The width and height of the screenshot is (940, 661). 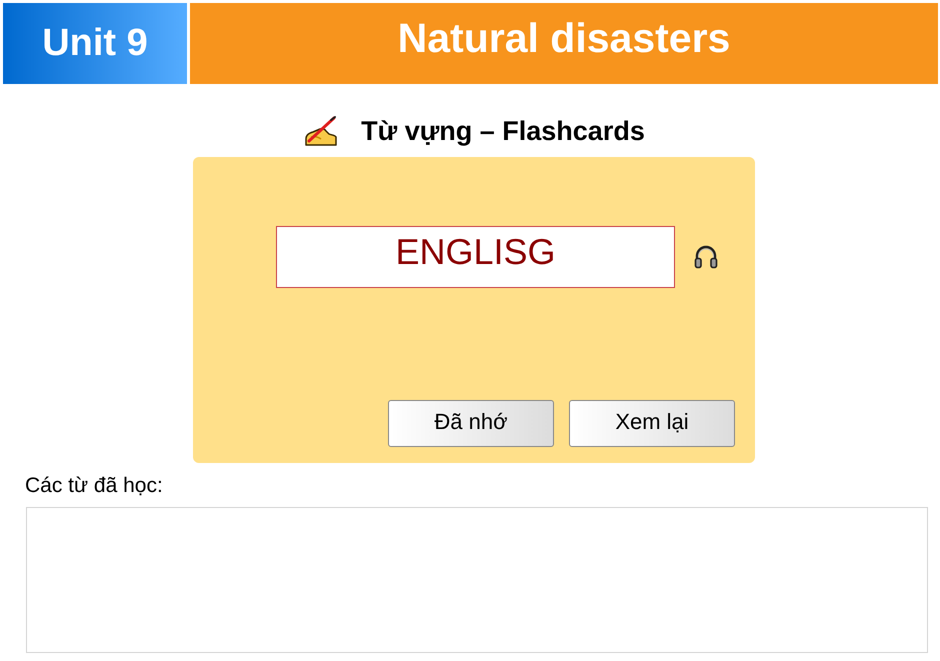 What do you see at coordinates (503, 131) in the screenshot?
I see `section-title: Từ vựng – Flashcards` at bounding box center [503, 131].